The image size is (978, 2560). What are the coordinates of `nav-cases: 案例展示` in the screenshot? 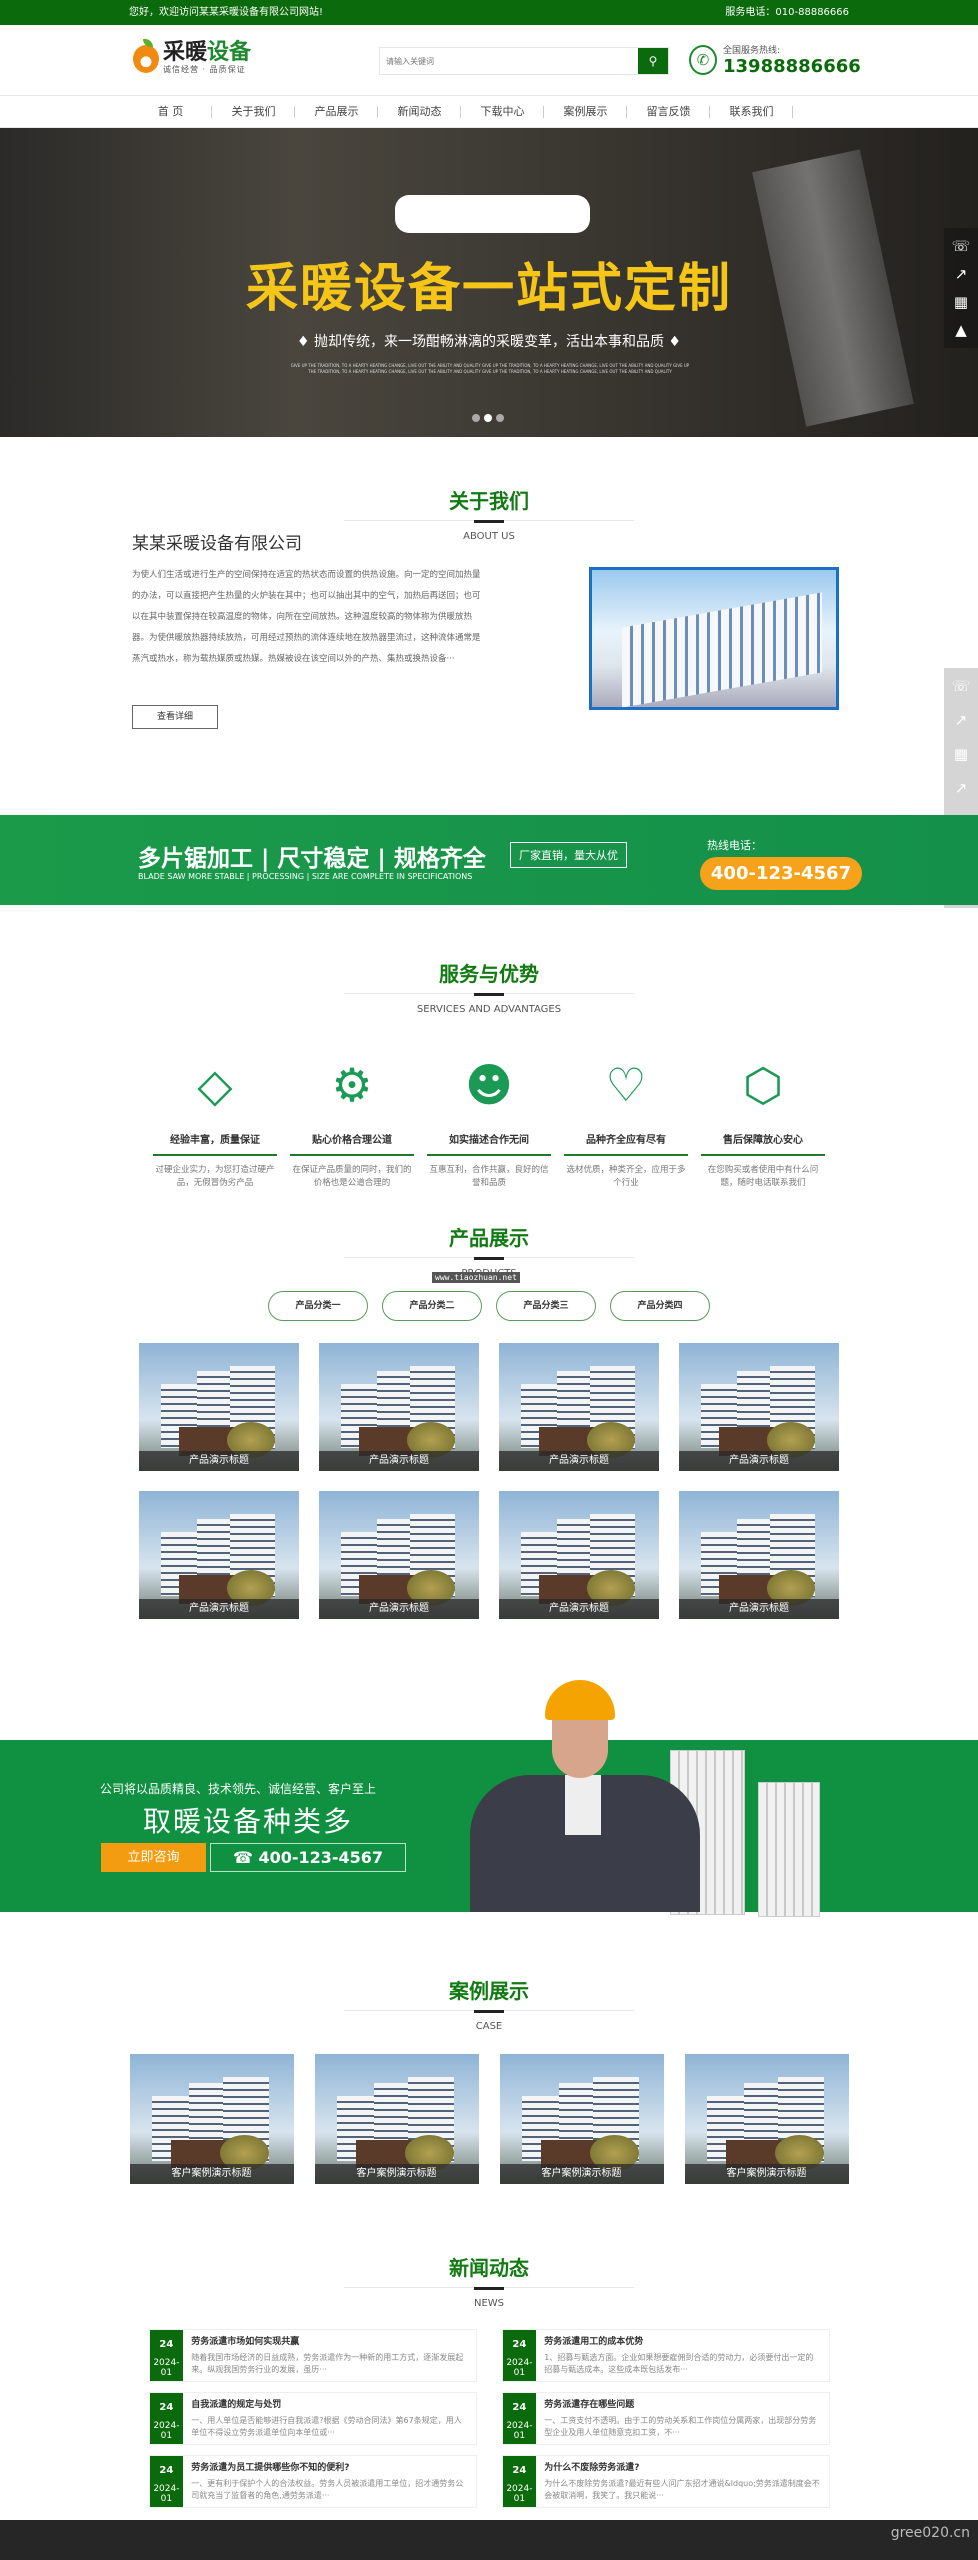 It's located at (585, 111).